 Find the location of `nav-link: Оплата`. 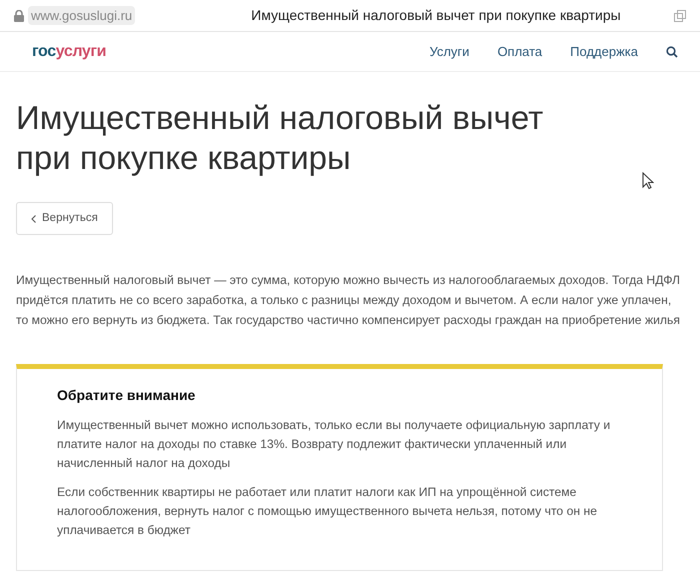

nav-link: Оплата is located at coordinates (519, 52).